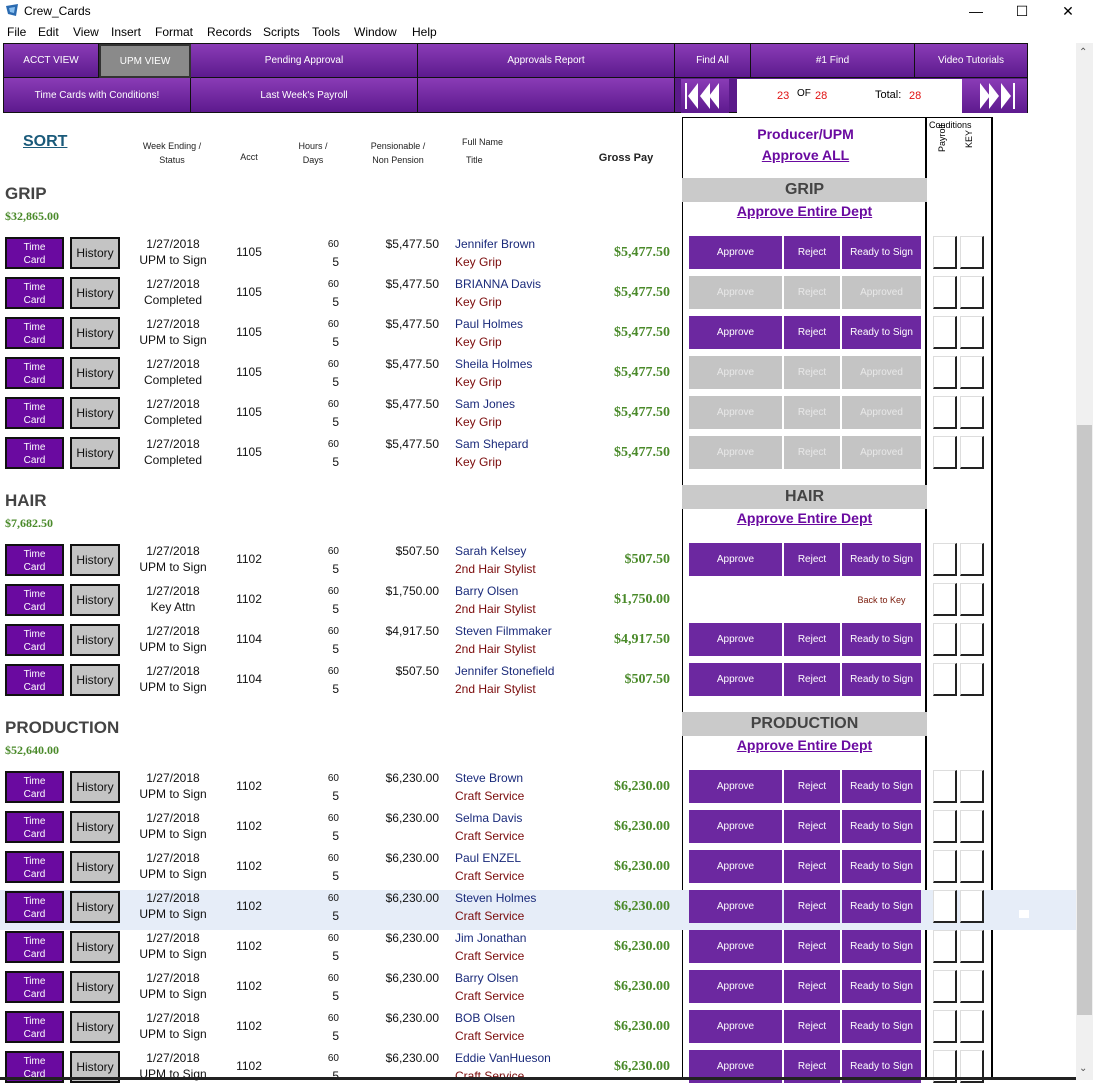 The height and width of the screenshot is (1090, 1093). Describe the element at coordinates (281, 32) in the screenshot. I see `menu-scripts: Scripts` at that location.